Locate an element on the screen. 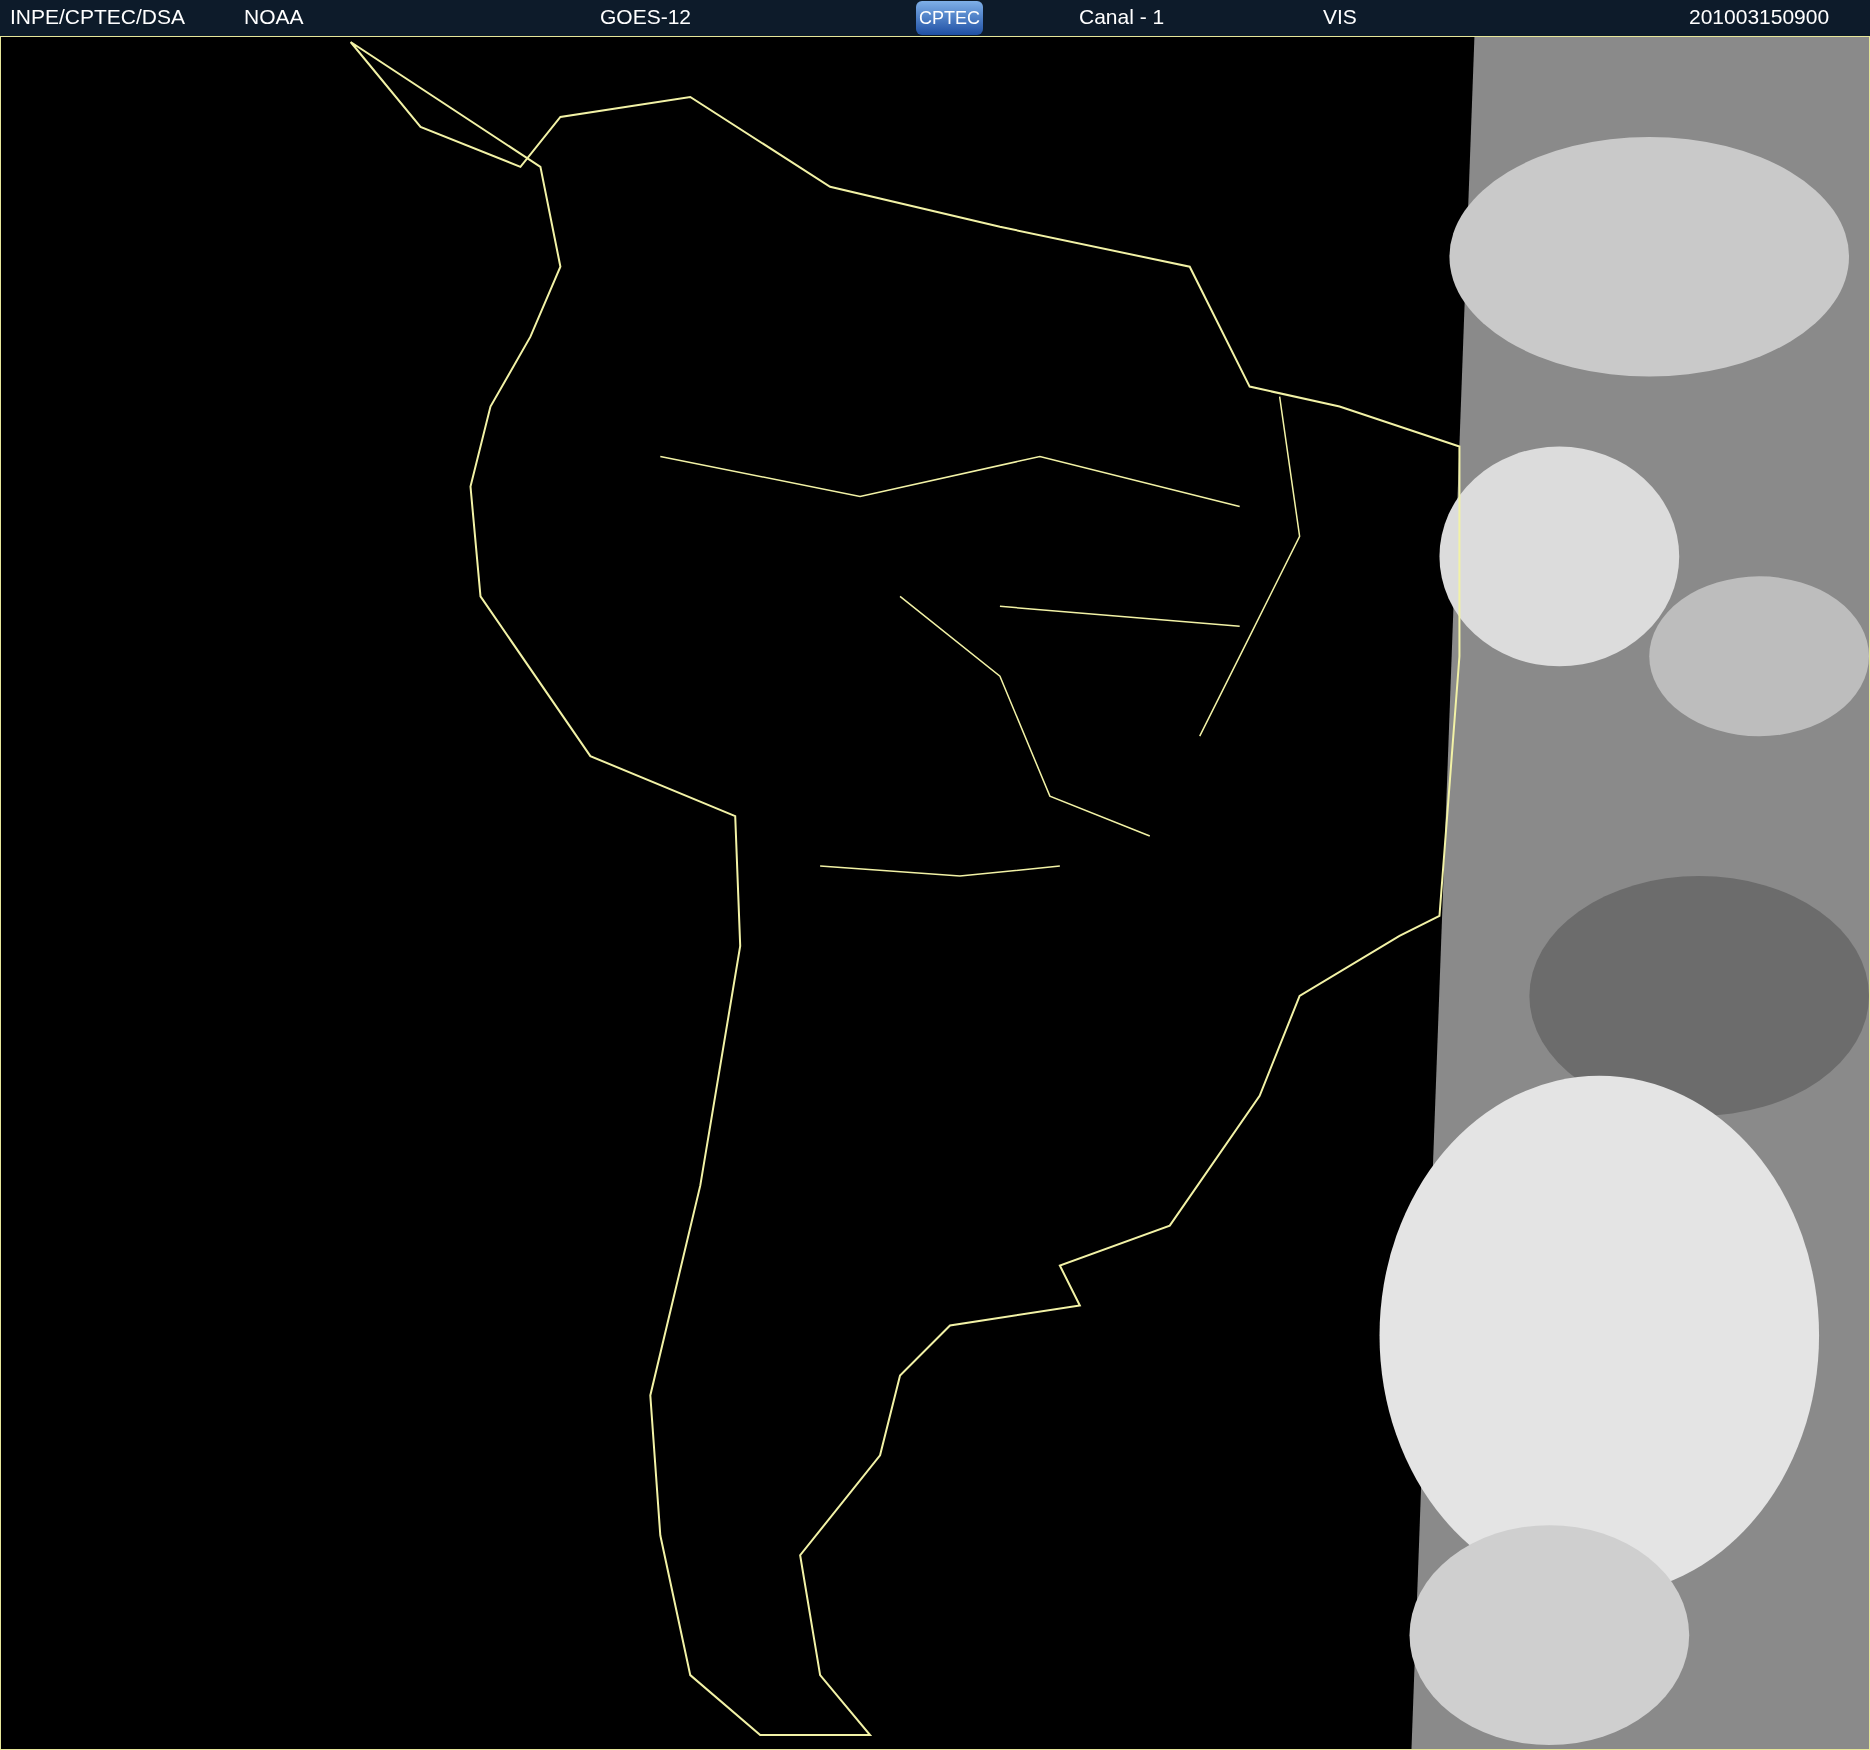 This screenshot has width=1870, height=1750. satellite-label: GOES-12 is located at coordinates (646, 16).